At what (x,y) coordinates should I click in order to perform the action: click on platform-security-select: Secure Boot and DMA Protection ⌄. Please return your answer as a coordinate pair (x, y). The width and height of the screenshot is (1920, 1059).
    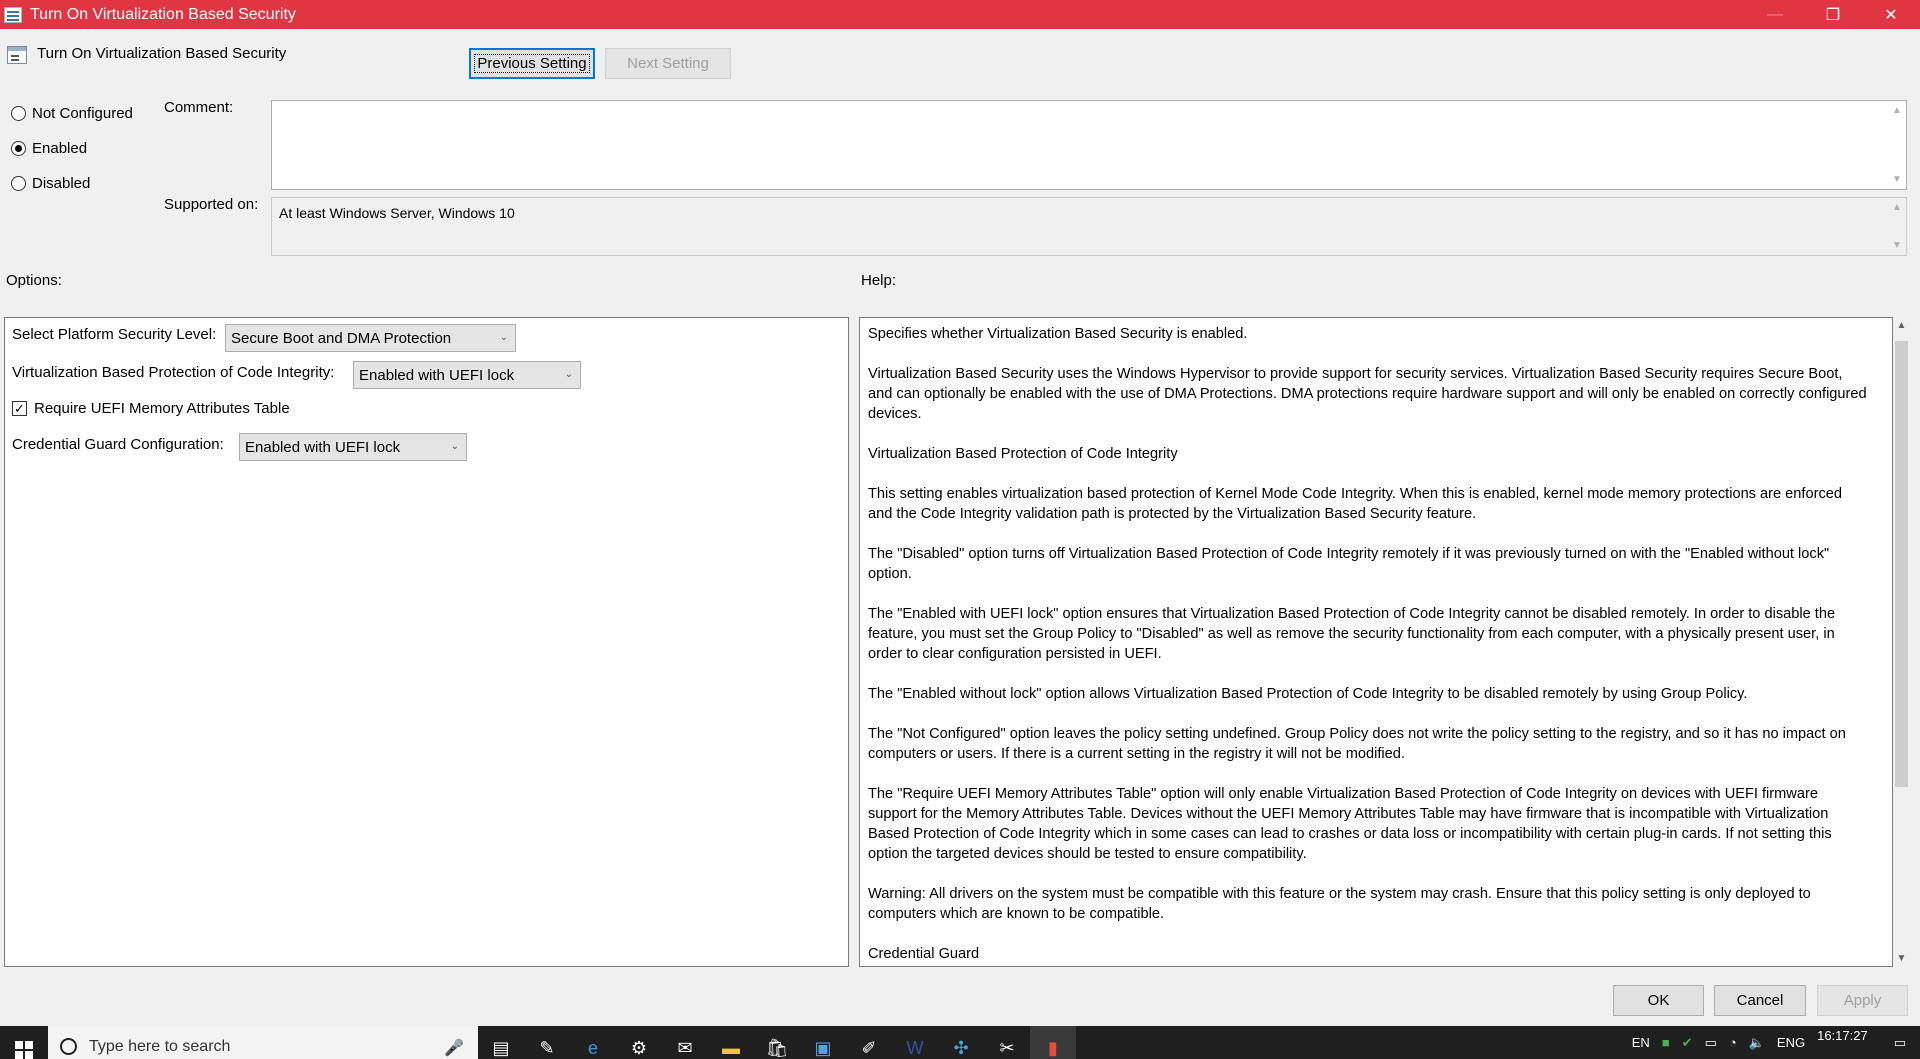
    Looking at the image, I should click on (370, 338).